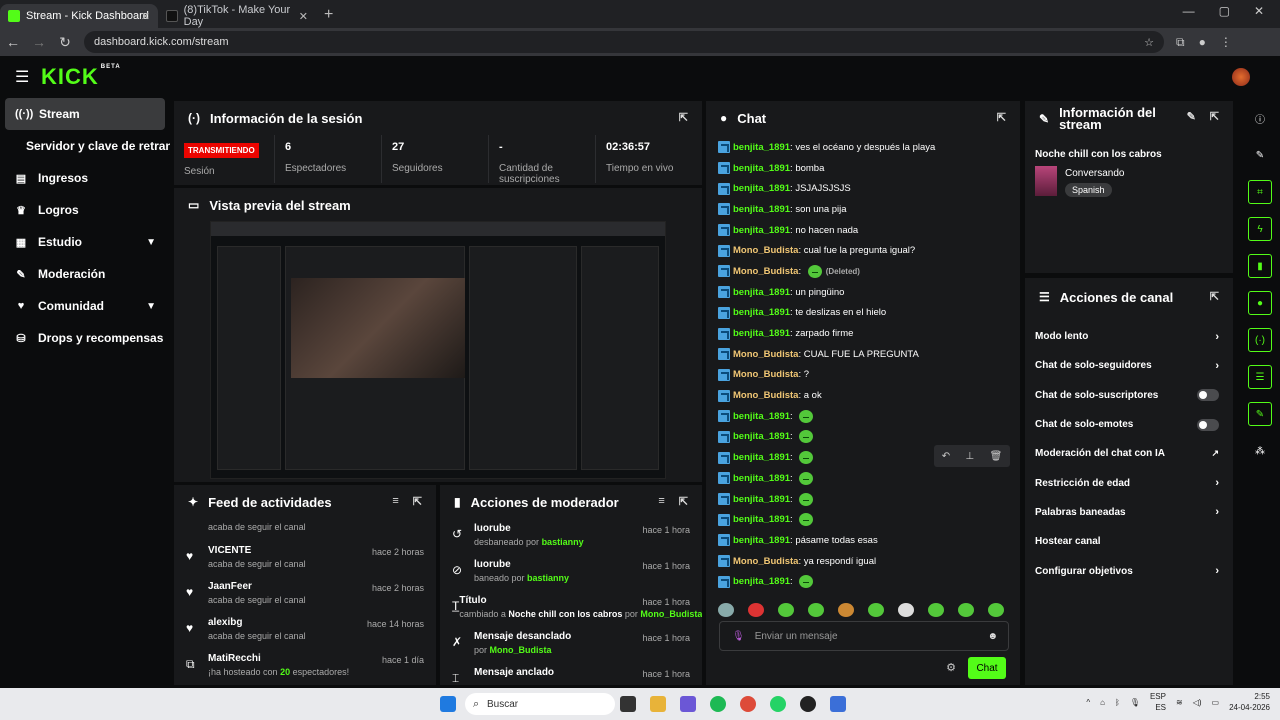  Describe the element at coordinates (863, 333) in the screenshot. I see `chat-message: benjita_1891: zarpado firme` at that location.